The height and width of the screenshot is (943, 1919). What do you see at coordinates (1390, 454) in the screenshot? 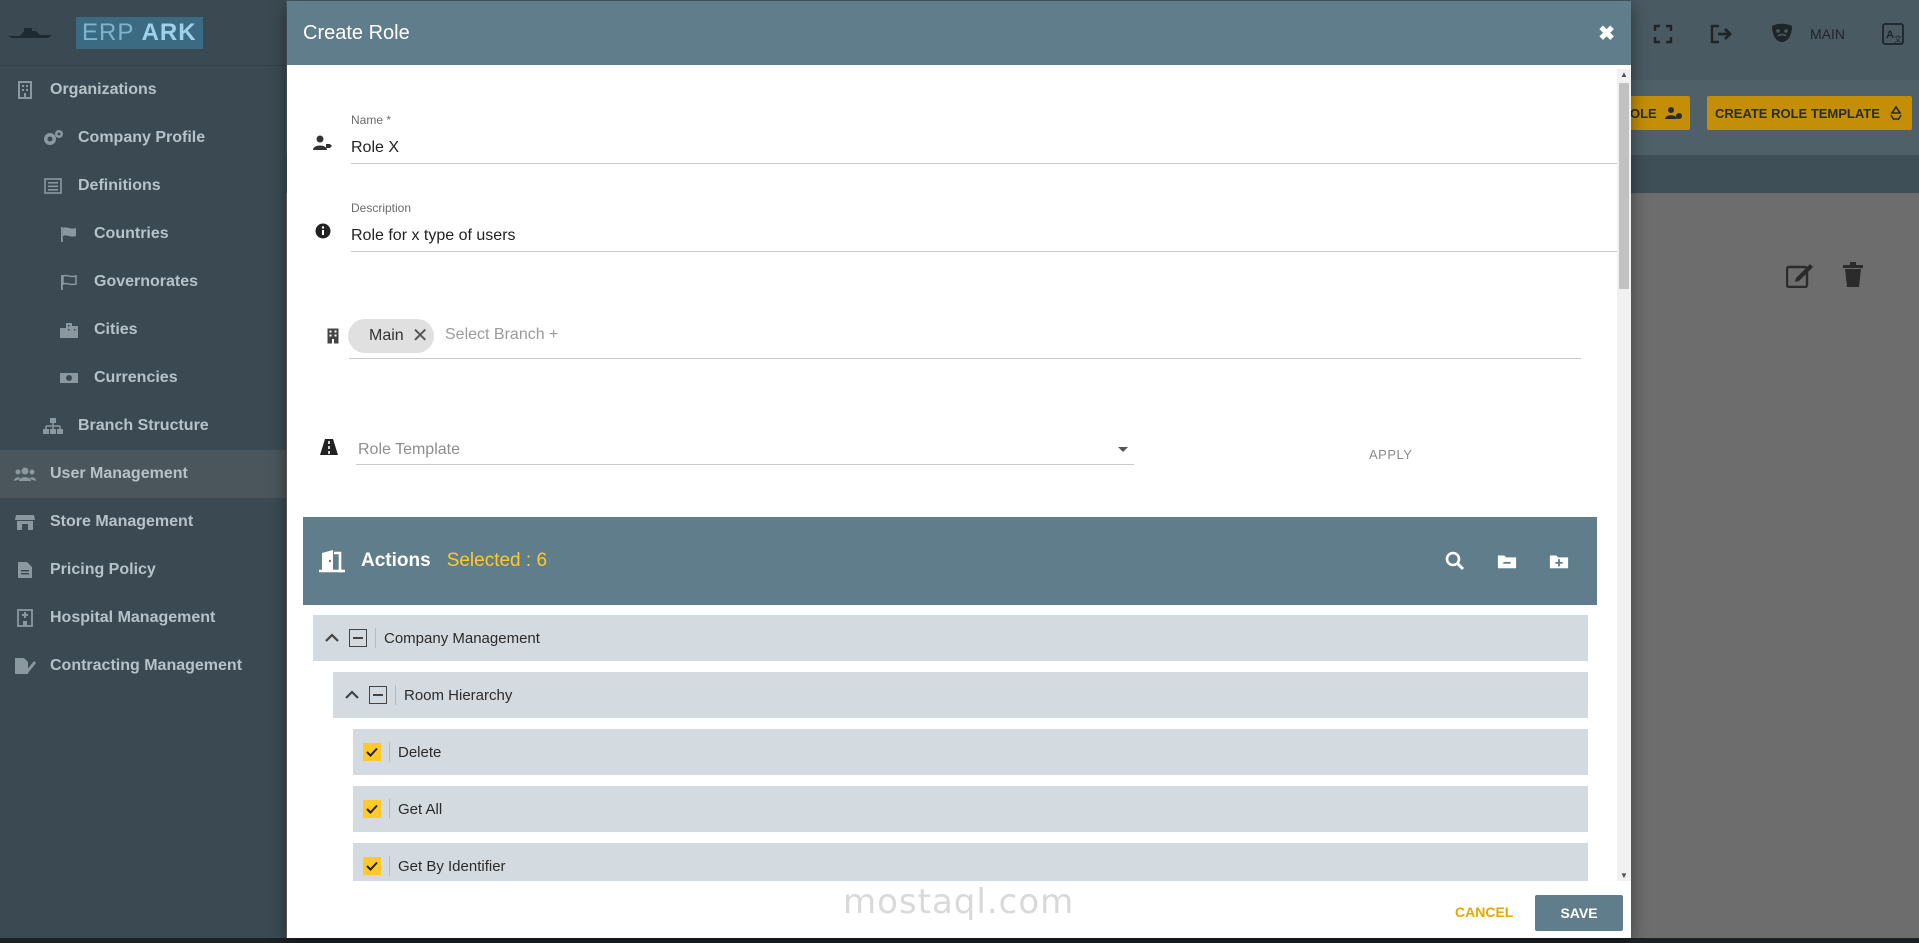
I see `apply-button: APPLY` at bounding box center [1390, 454].